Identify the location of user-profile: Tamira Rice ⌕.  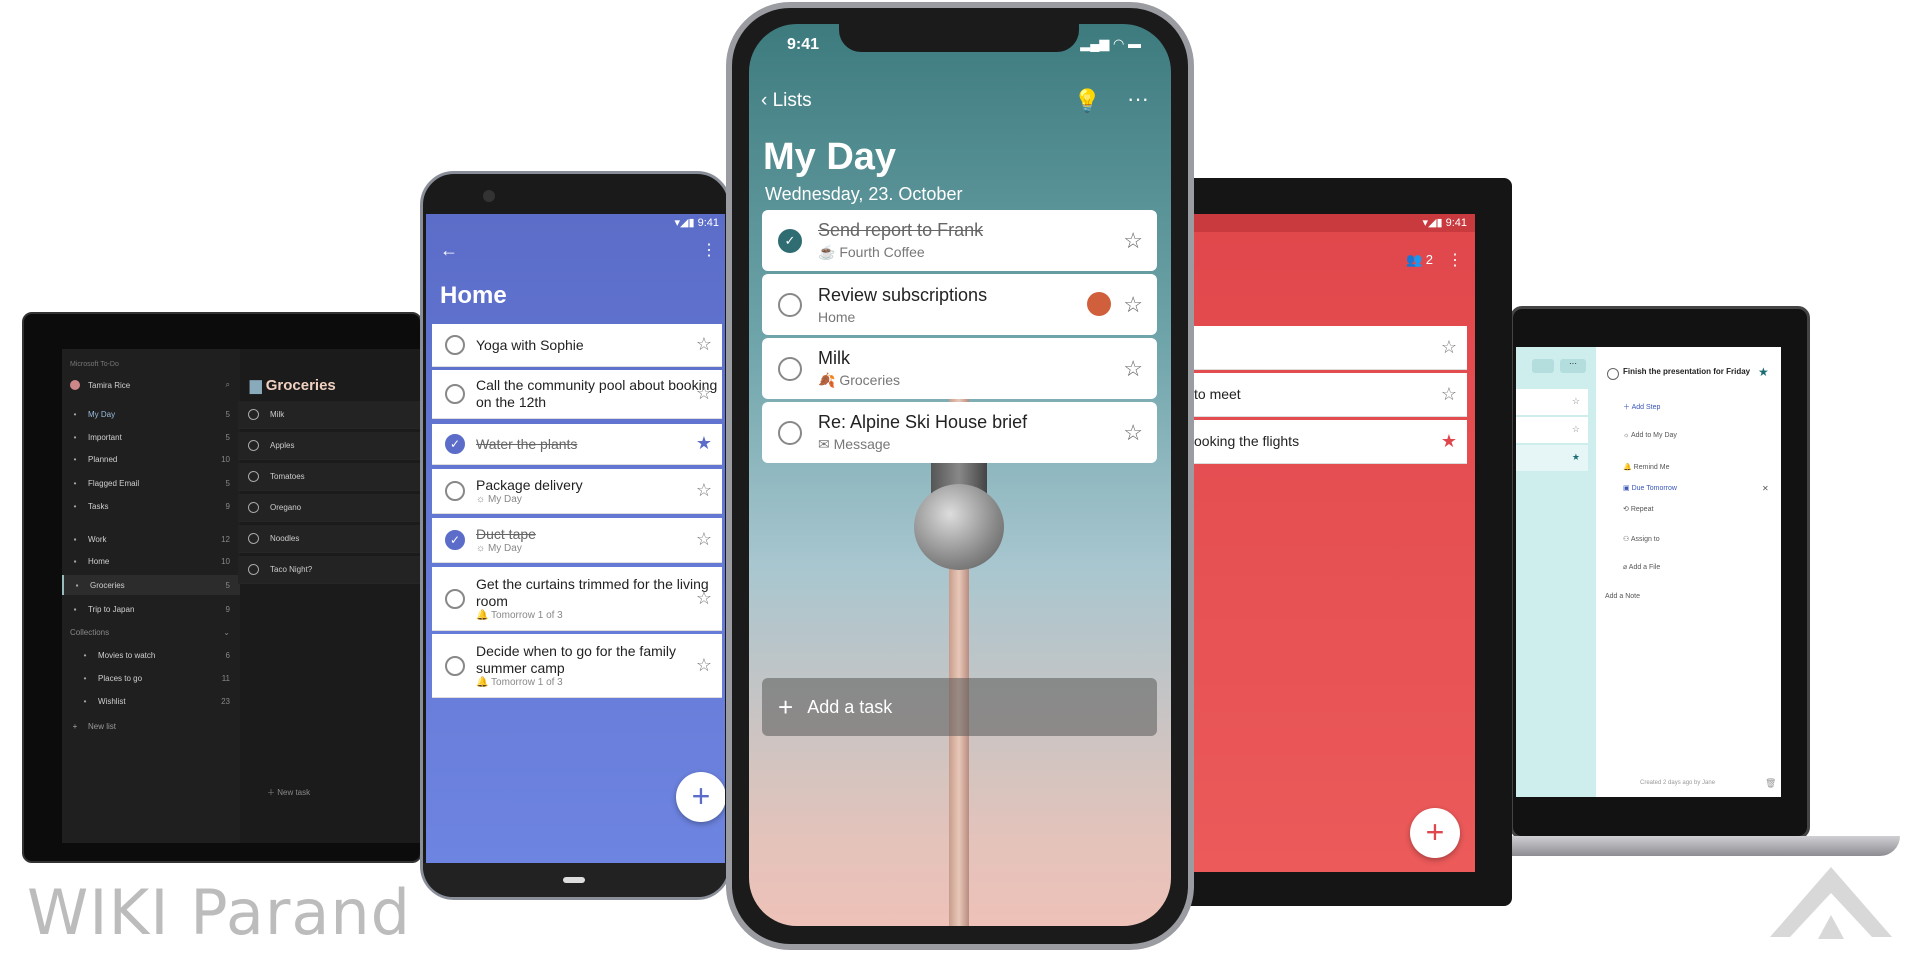
(151, 385).